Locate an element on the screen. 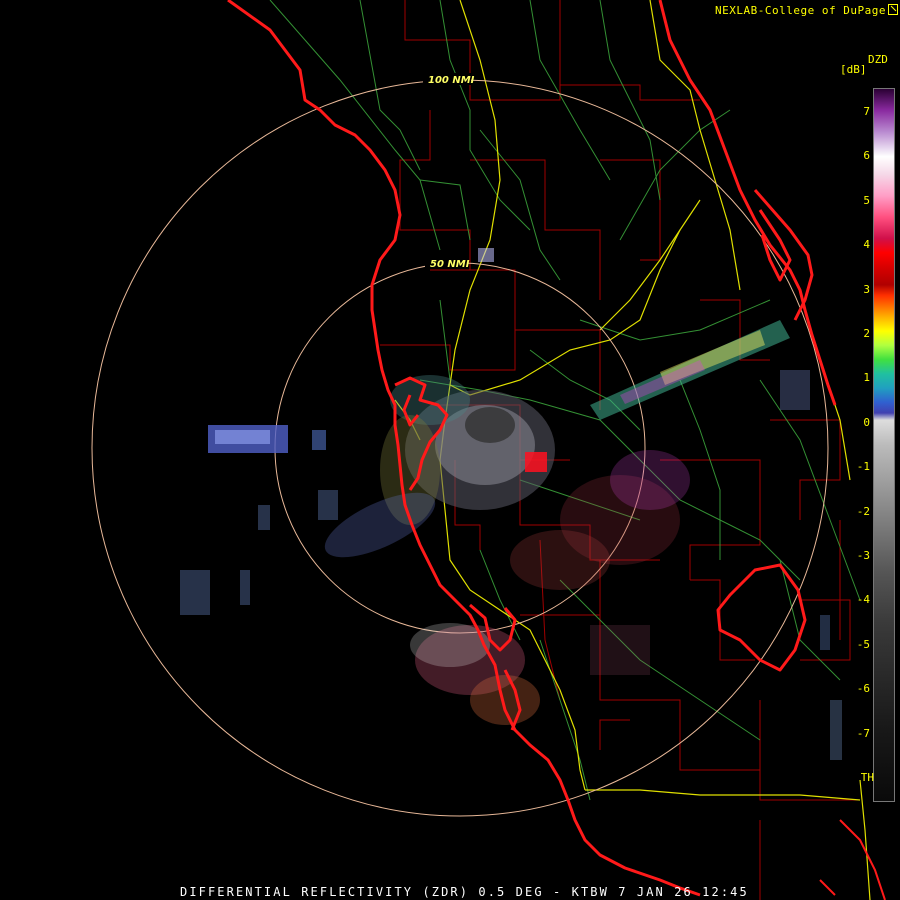  color-scale-tick: -7 is located at coordinates (863, 733).